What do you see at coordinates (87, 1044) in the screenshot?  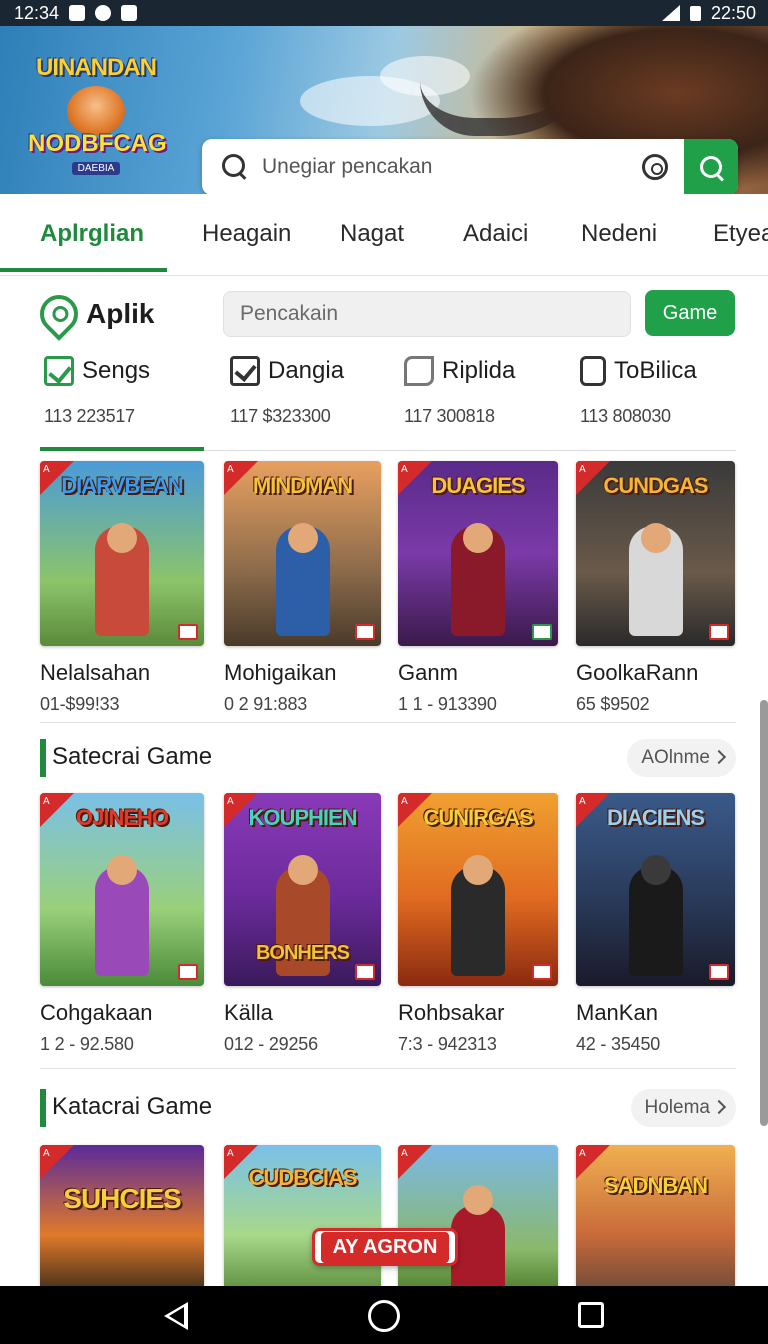 I see `game-price: 1 2 - 92.580` at bounding box center [87, 1044].